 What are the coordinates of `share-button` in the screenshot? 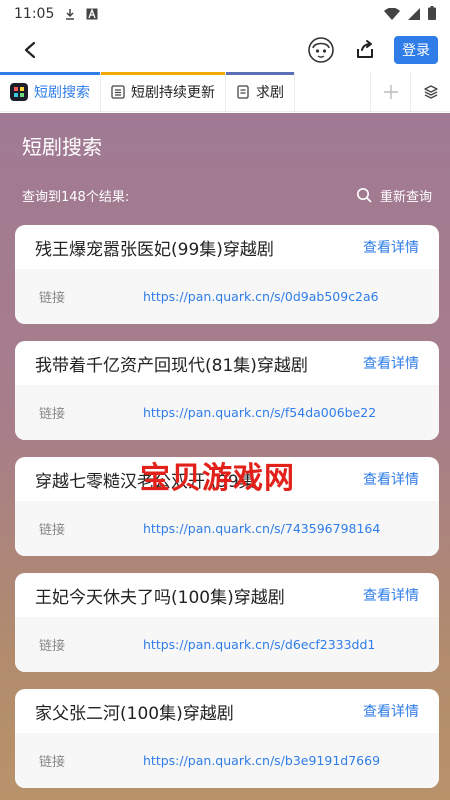 It's located at (365, 50).